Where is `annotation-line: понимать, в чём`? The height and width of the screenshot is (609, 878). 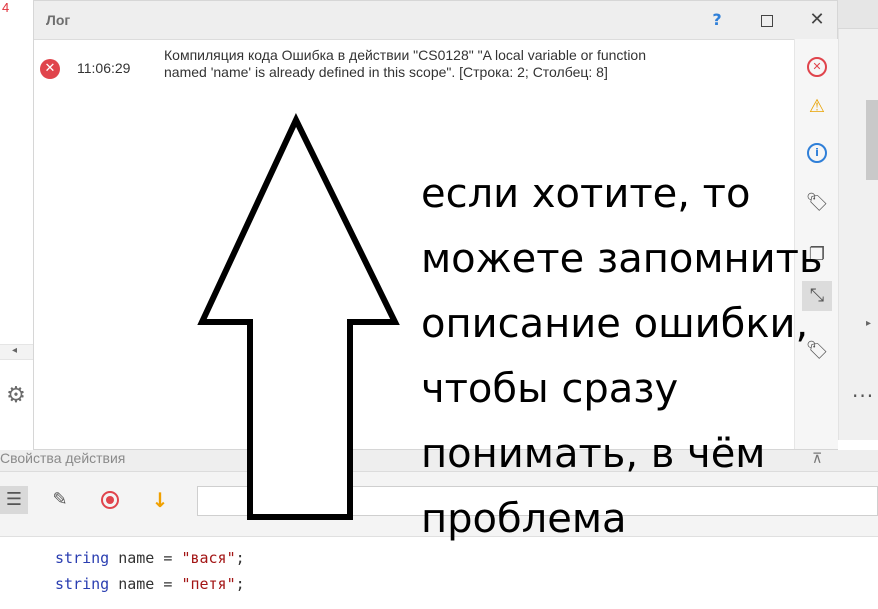
annotation-line: понимать, в чём is located at coordinates (593, 454).